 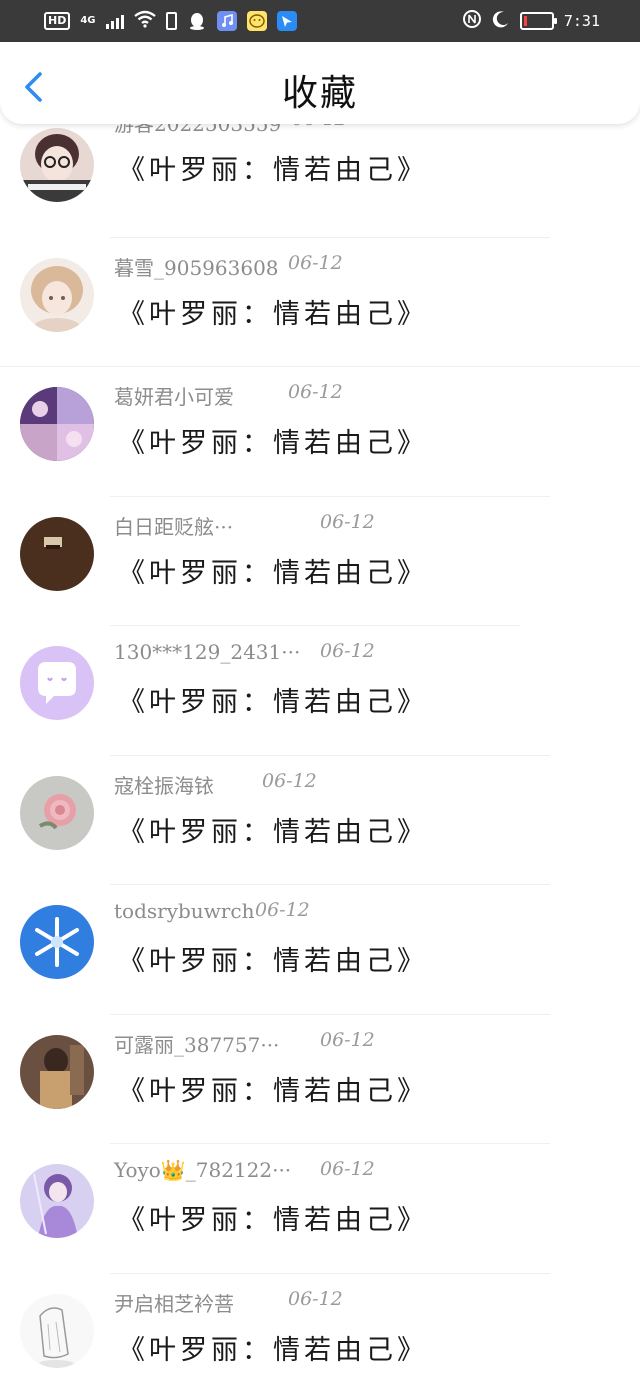 What do you see at coordinates (114, 21) in the screenshot?
I see `signal-icon` at bounding box center [114, 21].